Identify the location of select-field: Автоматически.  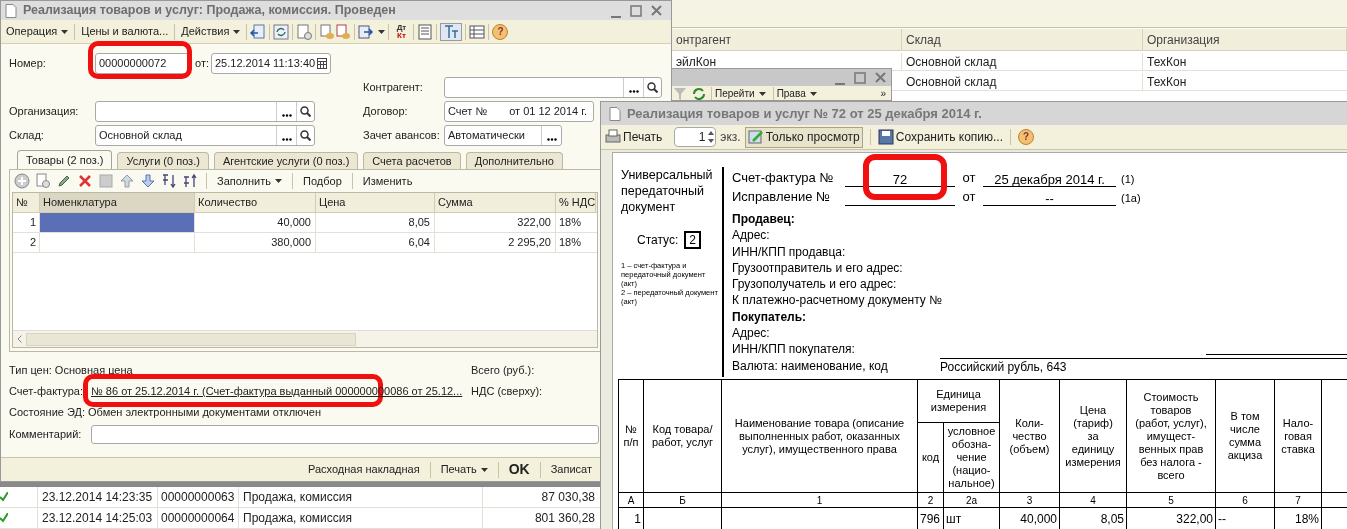
(503, 135).